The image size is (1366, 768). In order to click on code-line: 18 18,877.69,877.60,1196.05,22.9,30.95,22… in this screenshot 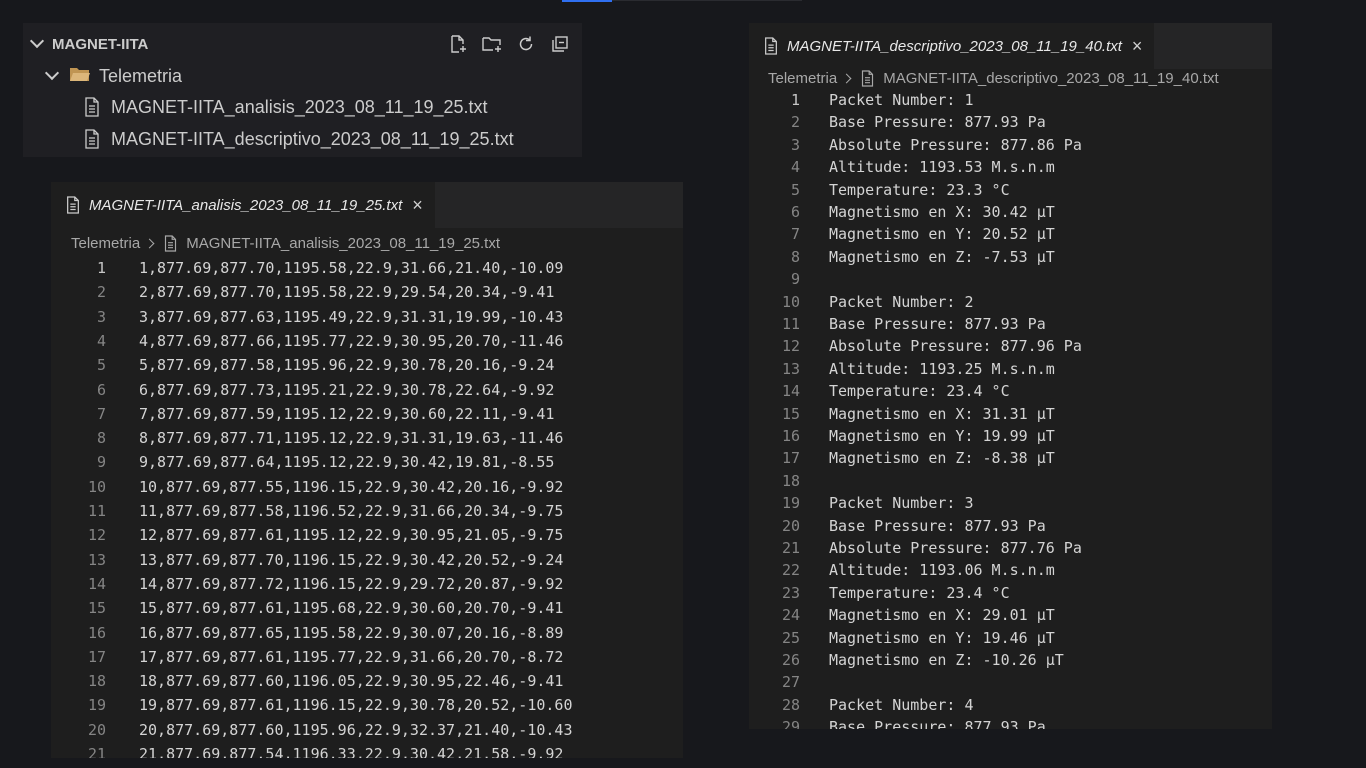, I will do `click(367, 681)`.